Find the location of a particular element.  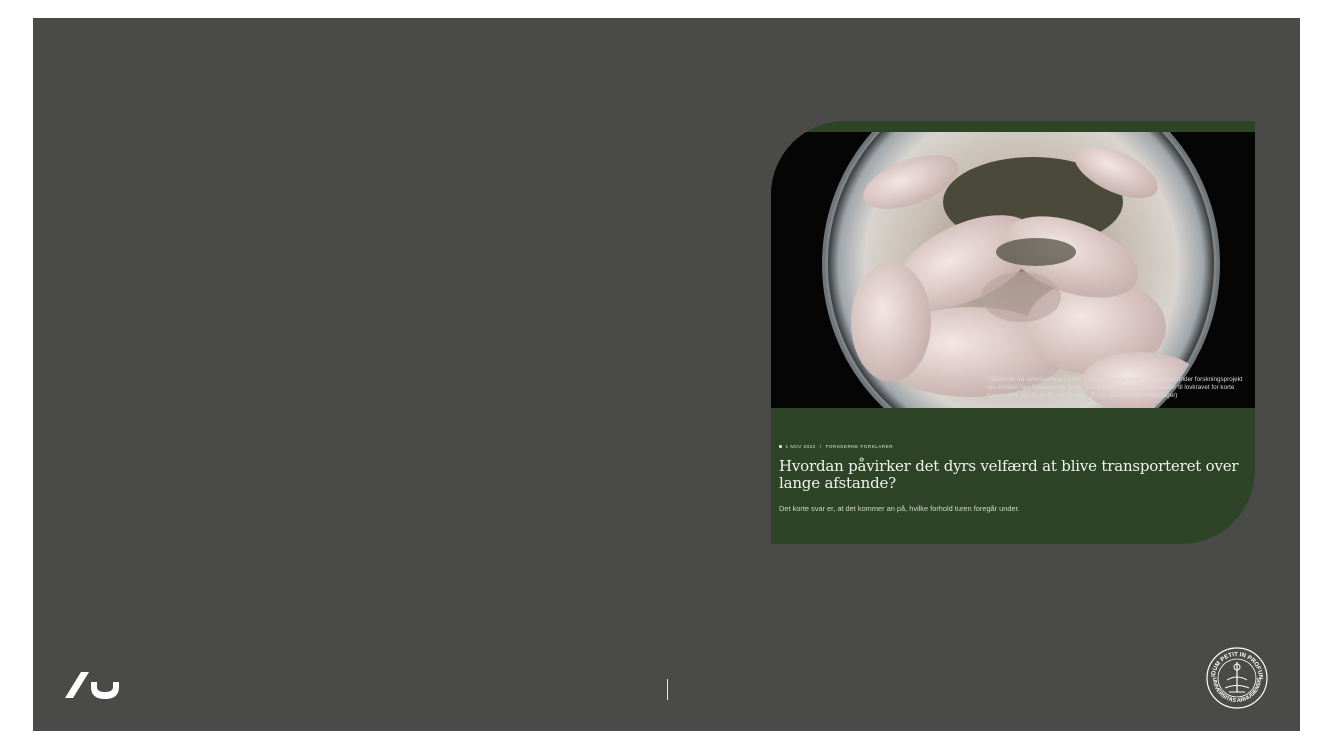

svg-text: SOLIDUM PETIT IN PROFUNDIS is located at coordinates (1234, 662).